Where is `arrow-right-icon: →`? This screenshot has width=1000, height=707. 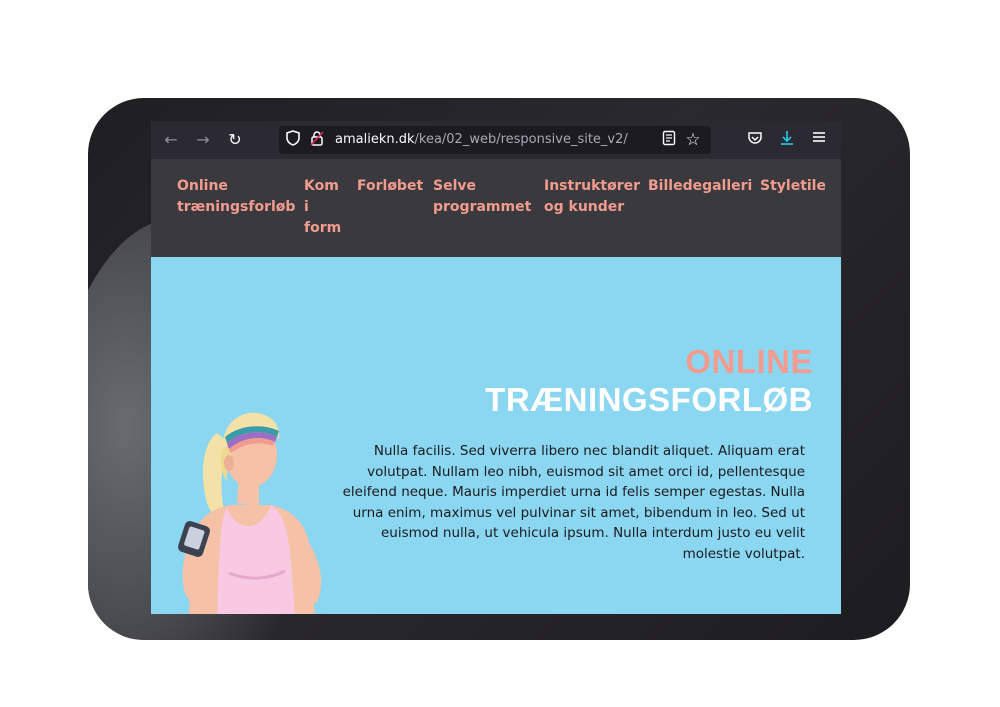
arrow-right-icon: → is located at coordinates (203, 140).